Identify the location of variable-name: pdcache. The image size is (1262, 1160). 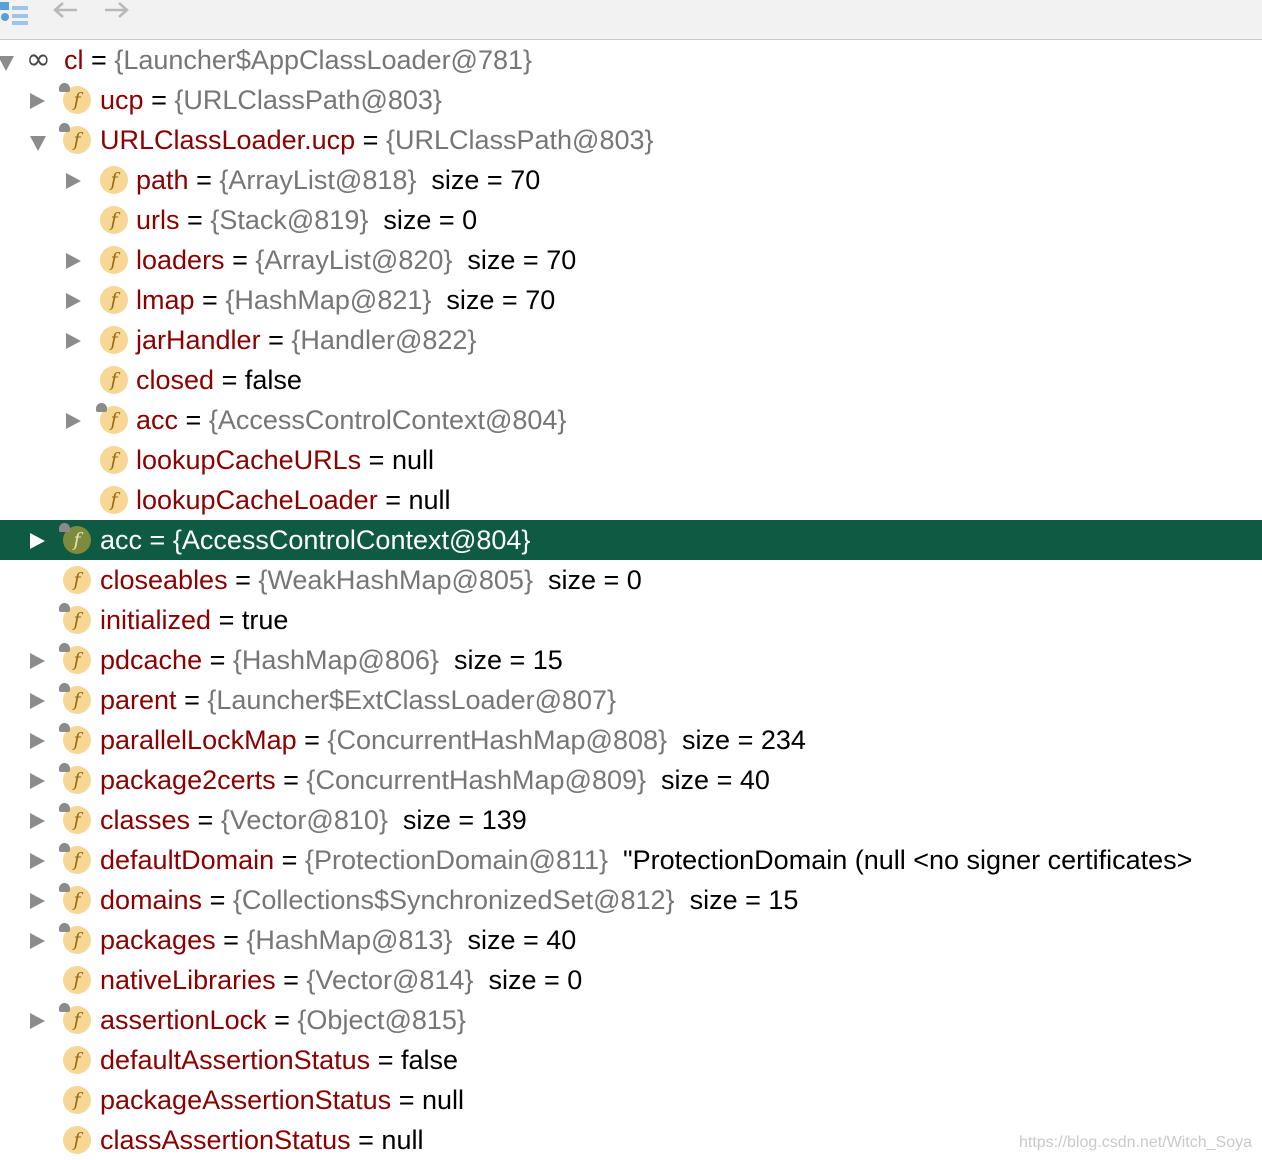
(151, 660).